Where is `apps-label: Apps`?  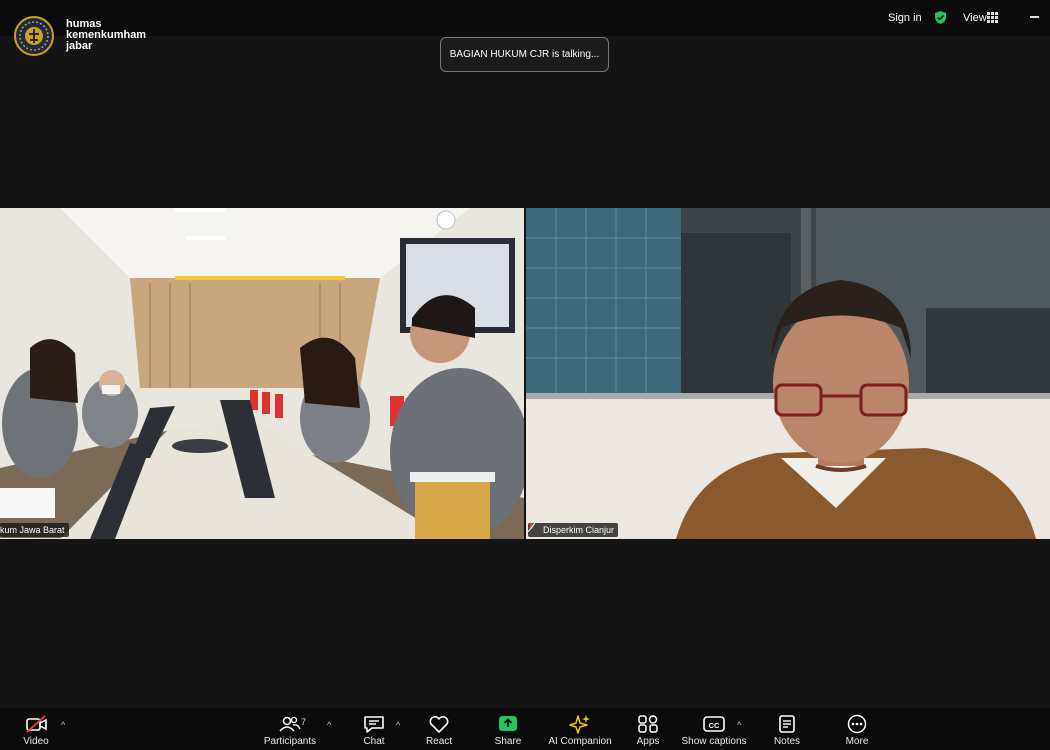
apps-label: Apps is located at coordinates (648, 741).